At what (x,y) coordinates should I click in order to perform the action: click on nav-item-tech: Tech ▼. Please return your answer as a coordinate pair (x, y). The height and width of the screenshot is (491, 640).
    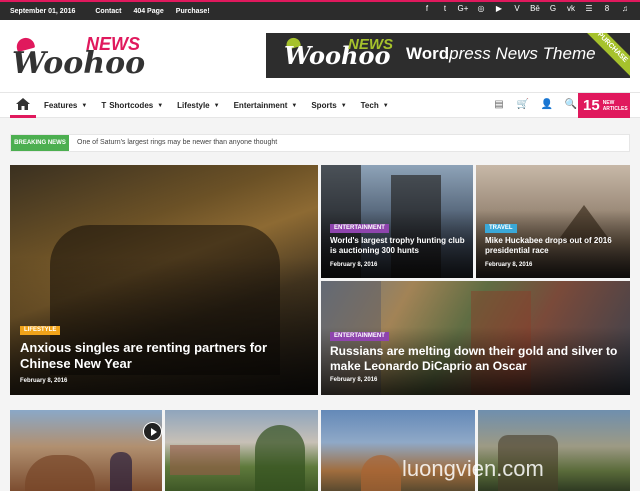
    Looking at the image, I should click on (375, 105).